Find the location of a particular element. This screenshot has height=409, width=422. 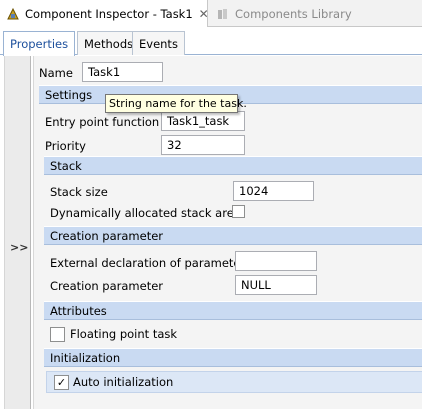

tab-component-inspector: Component Inspector - Task1 ✕ is located at coordinates (104, 13).